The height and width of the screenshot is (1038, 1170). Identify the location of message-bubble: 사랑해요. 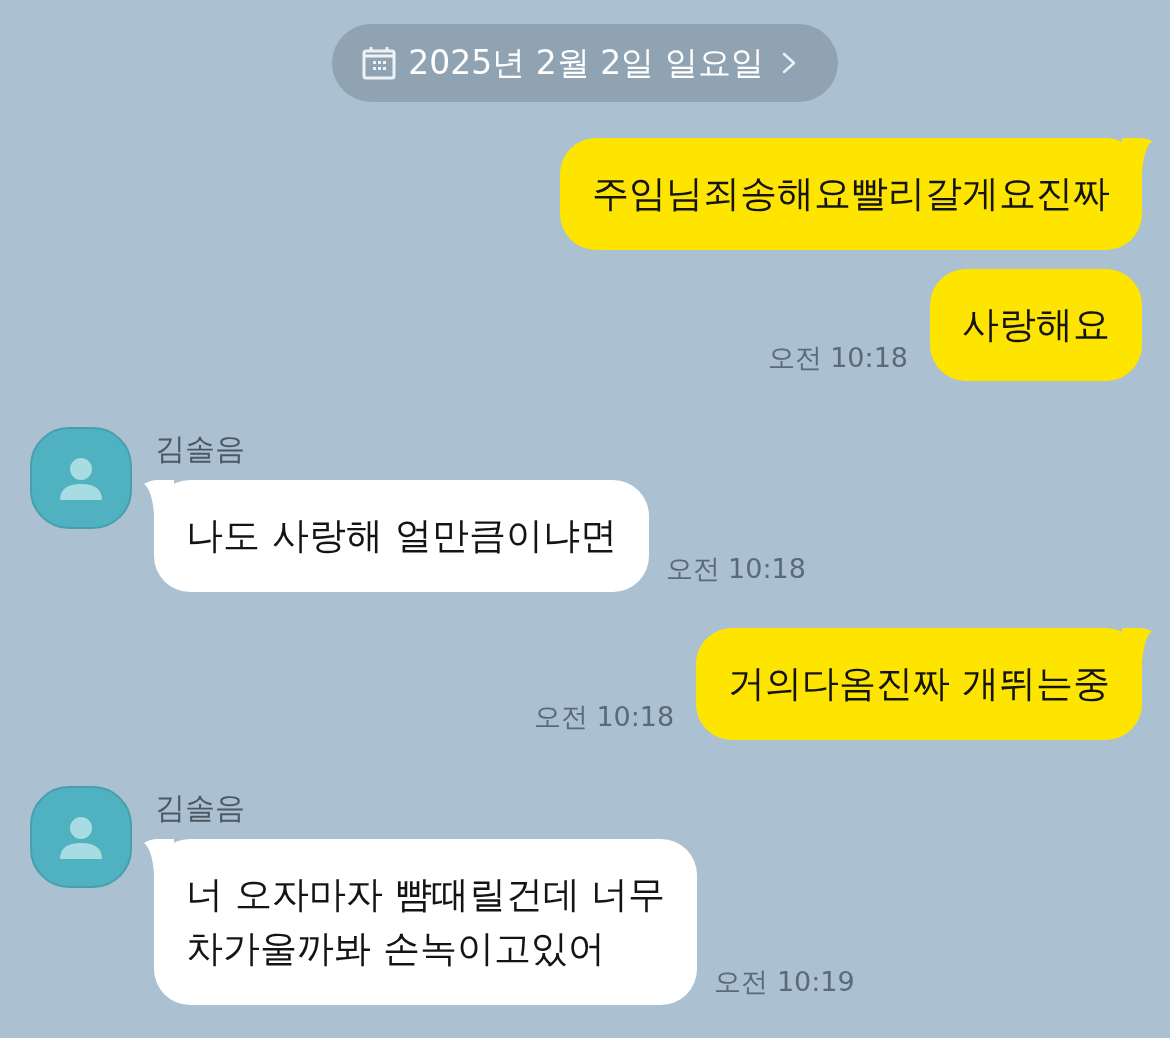
(1036, 325).